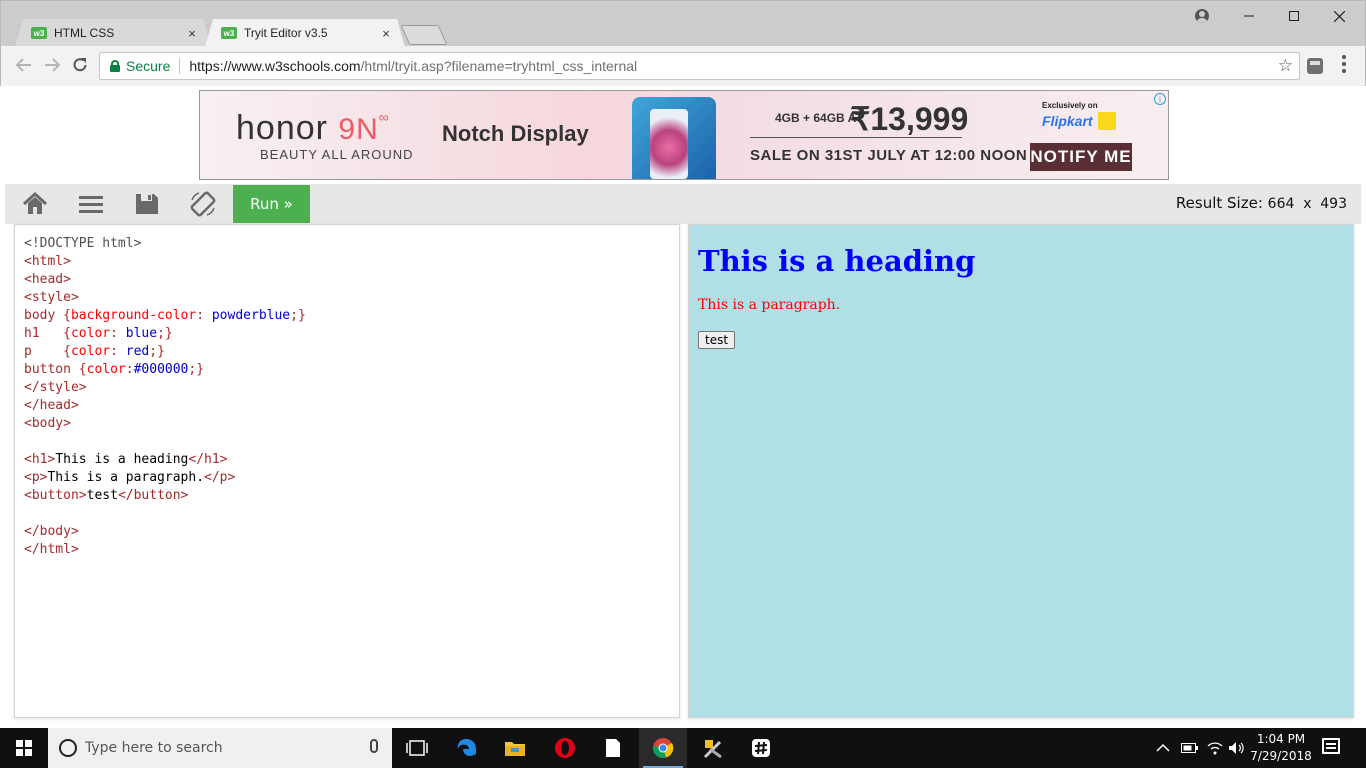  I want to click on result-width: 664, so click(1281, 204).